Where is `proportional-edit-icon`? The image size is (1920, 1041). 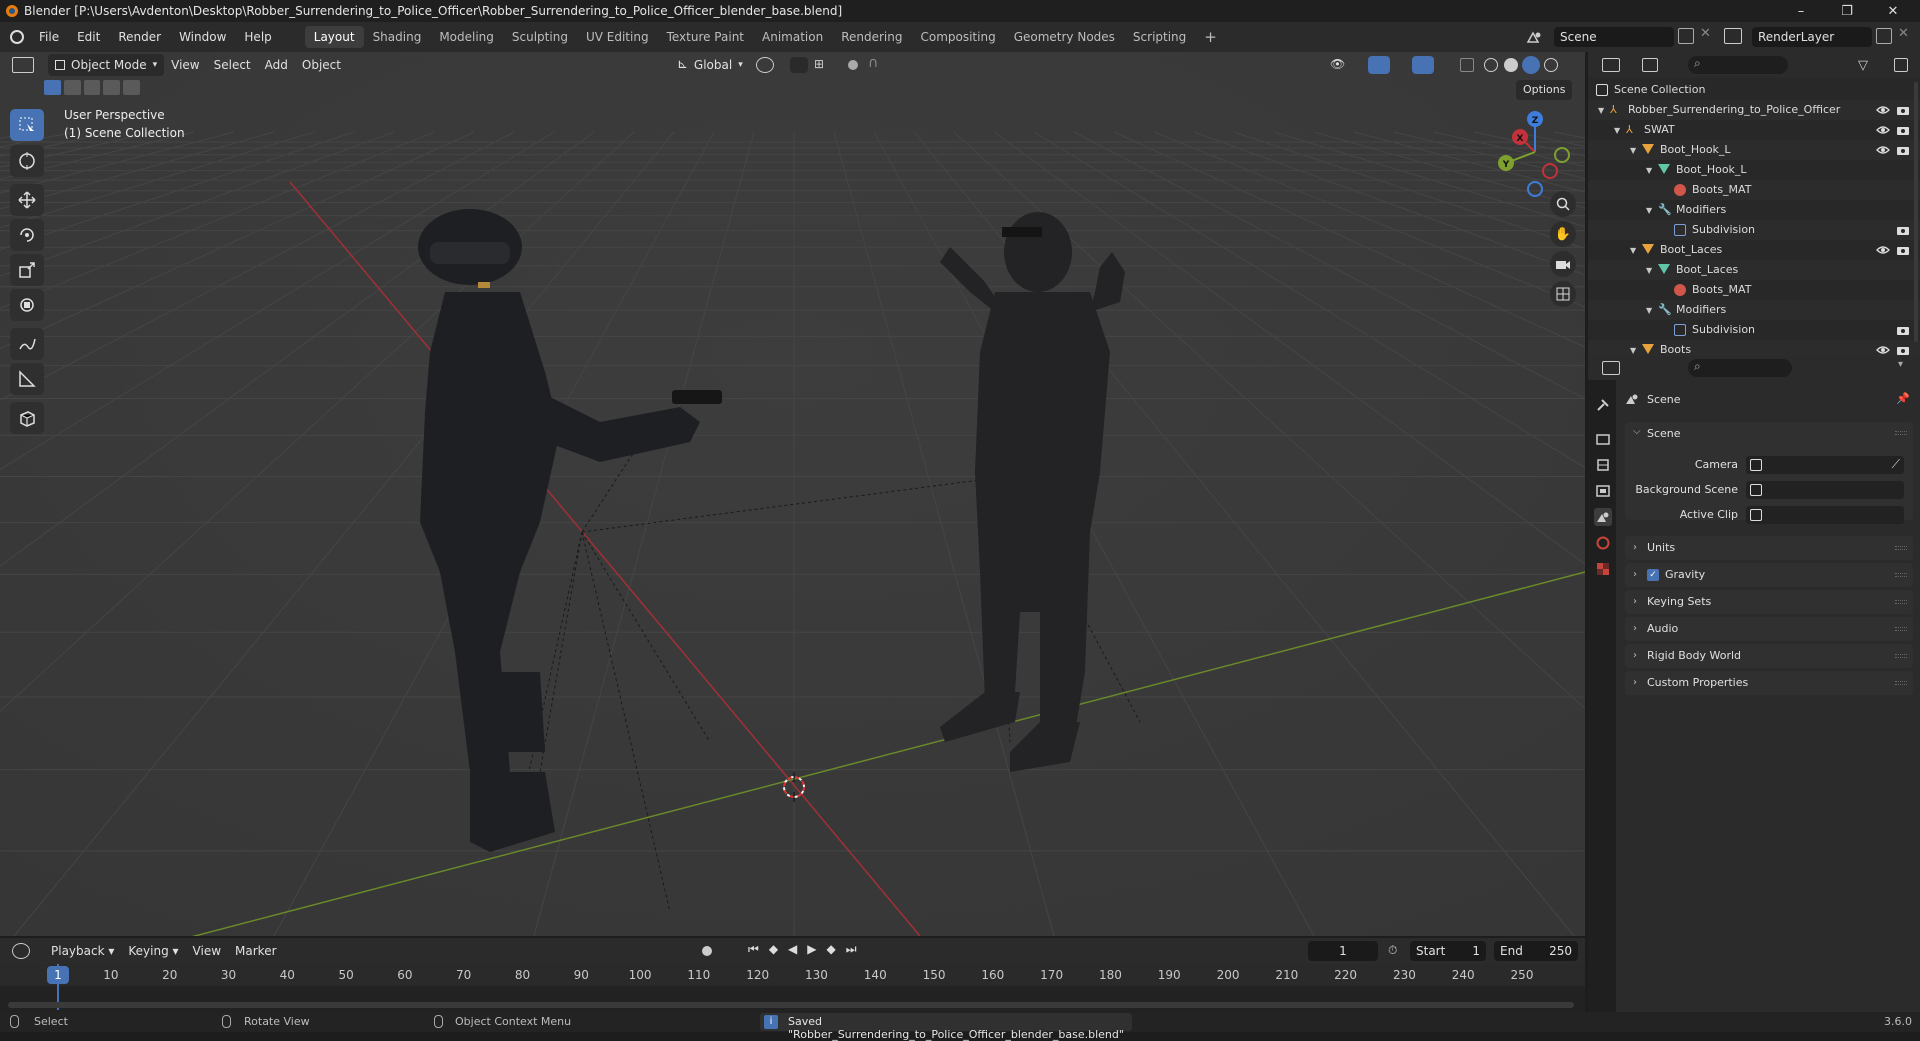
proportional-edit-icon is located at coordinates (853, 65).